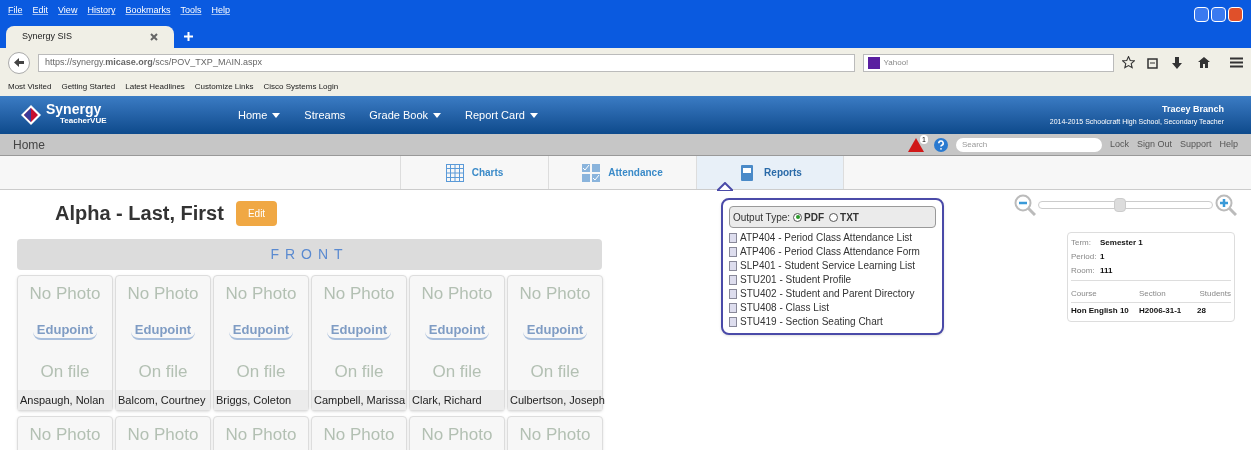 The height and width of the screenshot is (450, 1251). Describe the element at coordinates (90, 37) in the screenshot. I see `browser-tab: Synergy SIS` at that location.